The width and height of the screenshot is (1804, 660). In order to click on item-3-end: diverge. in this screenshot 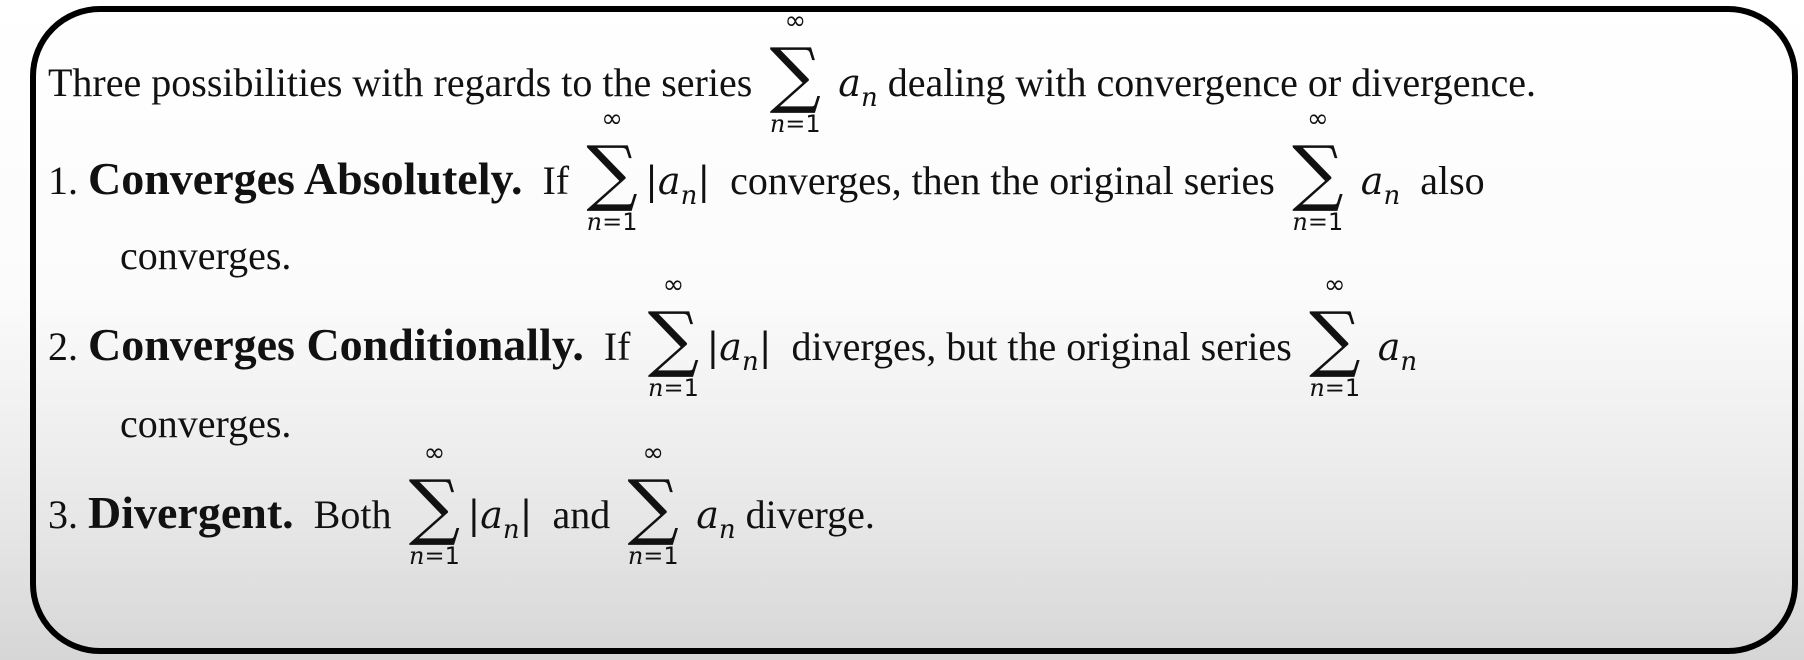, I will do `click(810, 514)`.